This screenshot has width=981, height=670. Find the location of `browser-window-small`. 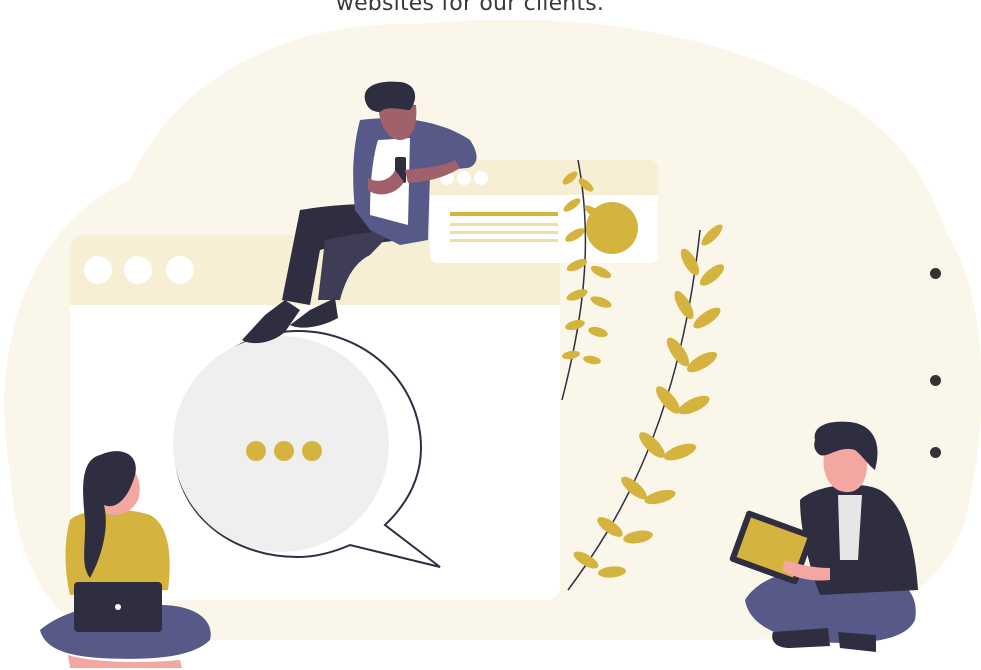

browser-window-small is located at coordinates (544, 211).